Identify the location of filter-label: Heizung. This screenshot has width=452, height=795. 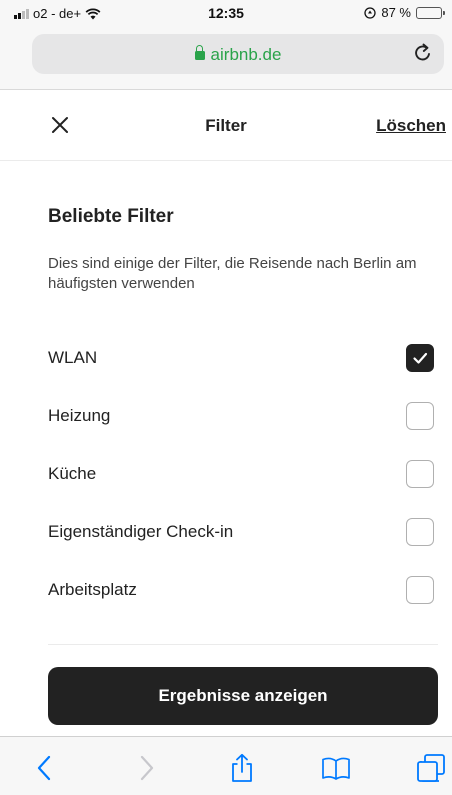
(79, 415).